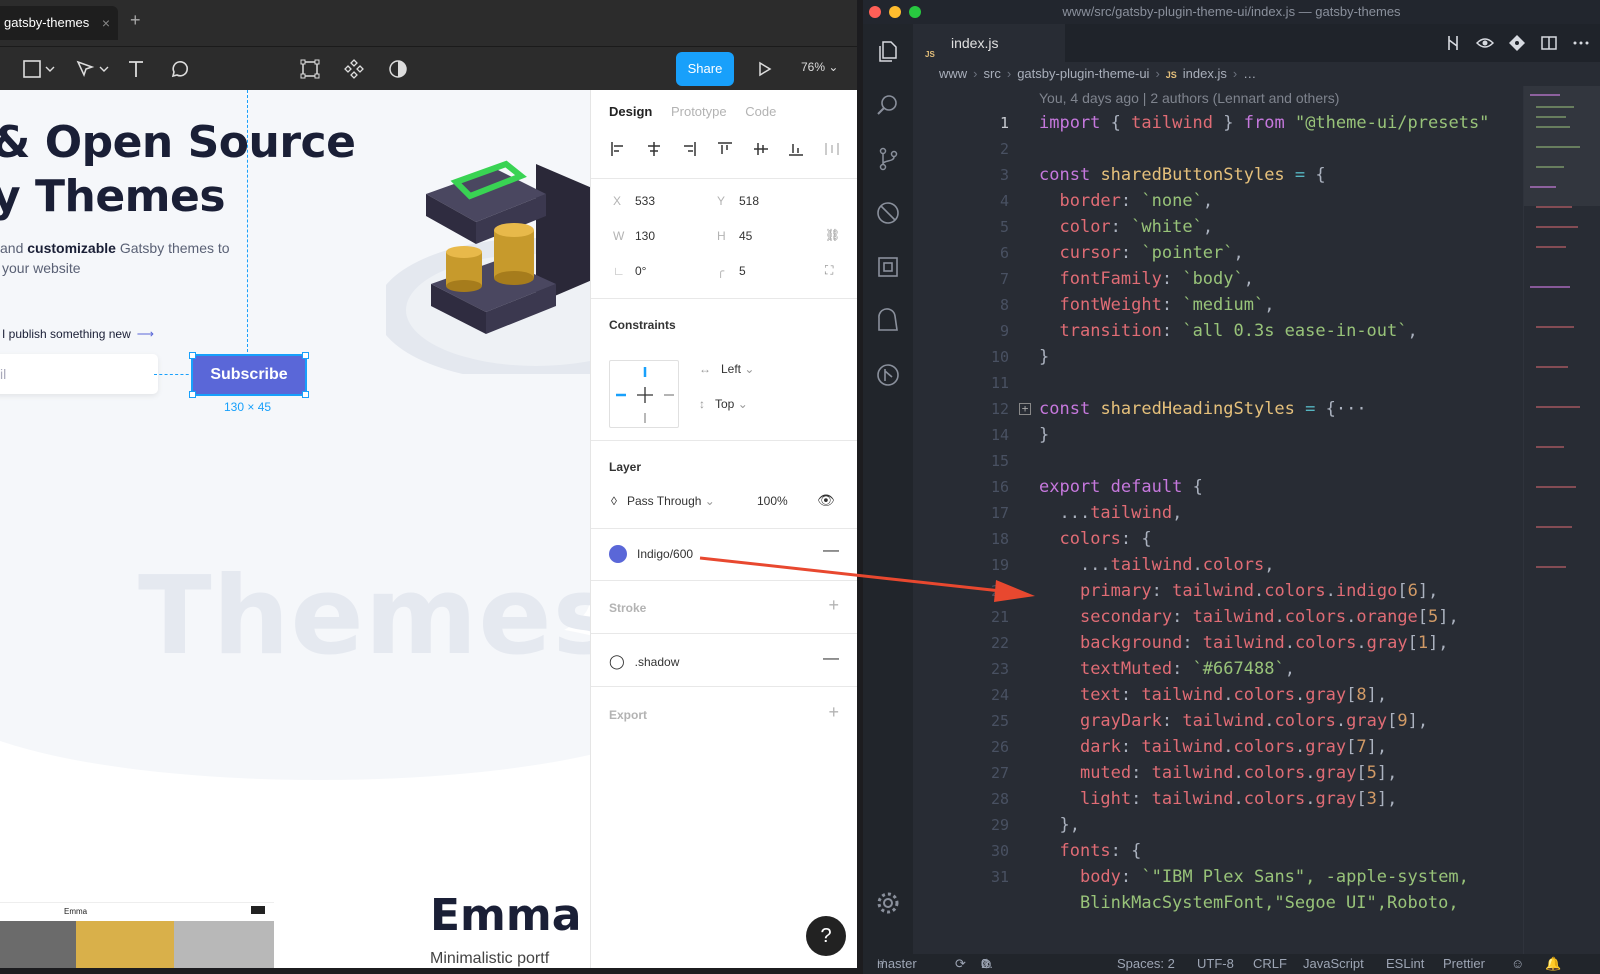 This screenshot has width=1600, height=974. I want to click on toggle-blame-icon, so click(1485, 43).